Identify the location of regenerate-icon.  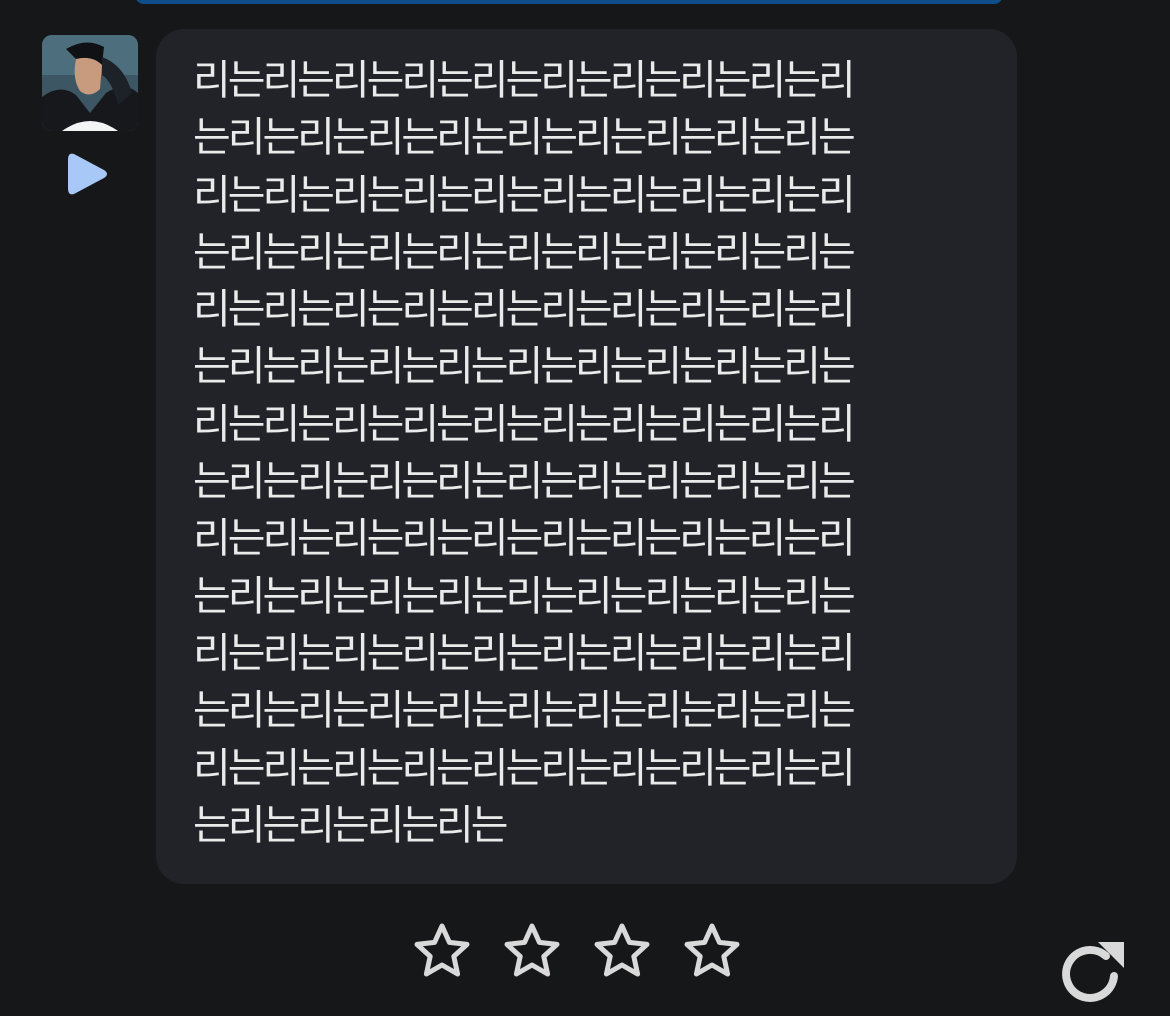
(1092, 974).